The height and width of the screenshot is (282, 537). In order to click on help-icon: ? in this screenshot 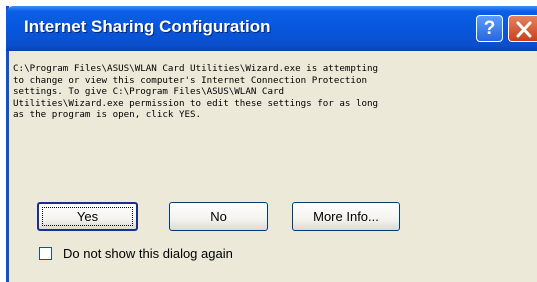, I will do `click(489, 28)`.